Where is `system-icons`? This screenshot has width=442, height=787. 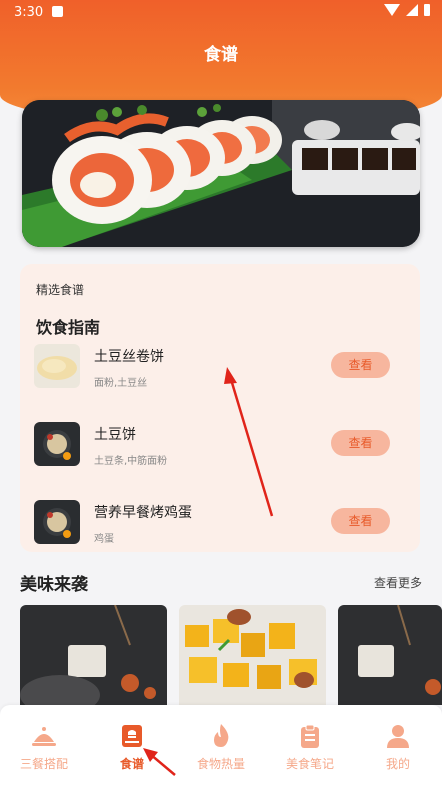
system-icons is located at coordinates (407, 10).